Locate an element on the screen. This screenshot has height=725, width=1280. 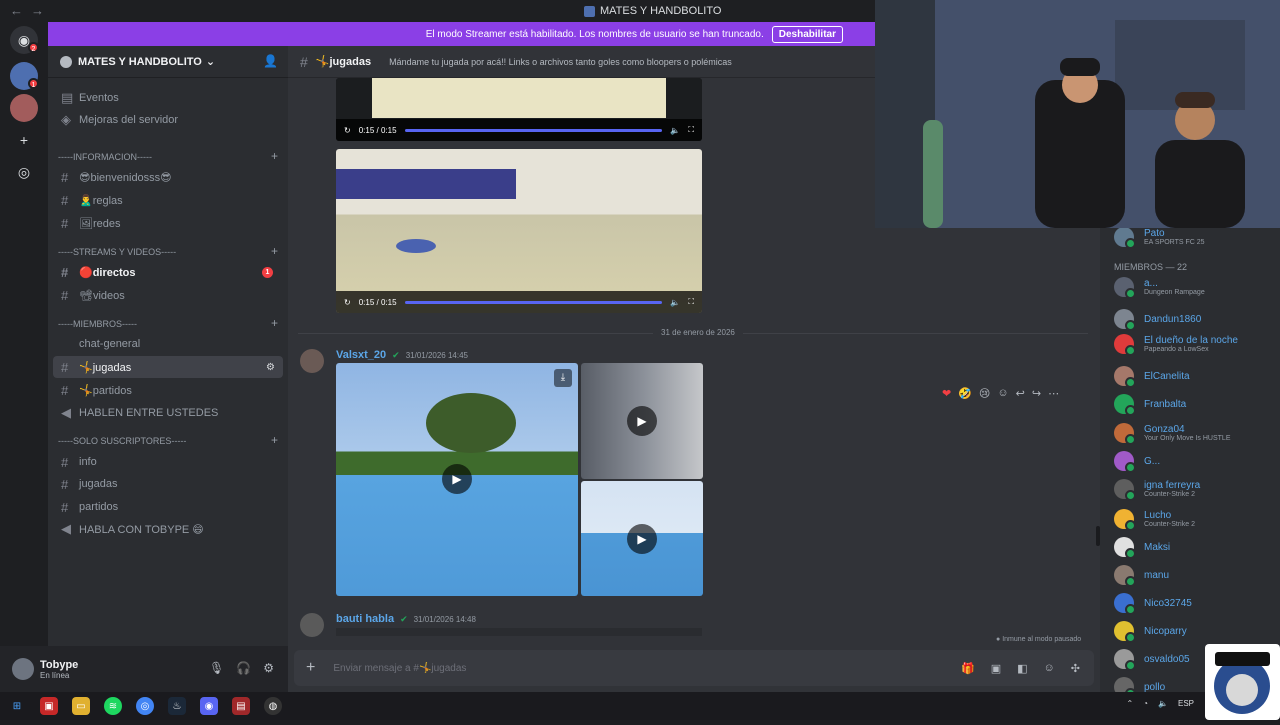
sad-reaction-icon: 😢 is located at coordinates (984, 393).